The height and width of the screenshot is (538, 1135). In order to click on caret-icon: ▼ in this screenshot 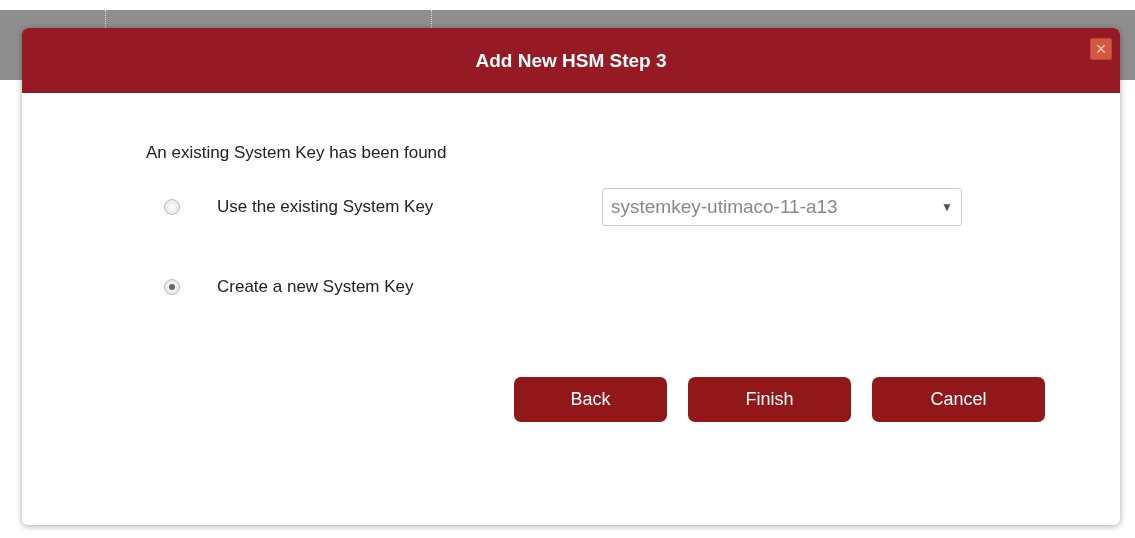, I will do `click(947, 207)`.